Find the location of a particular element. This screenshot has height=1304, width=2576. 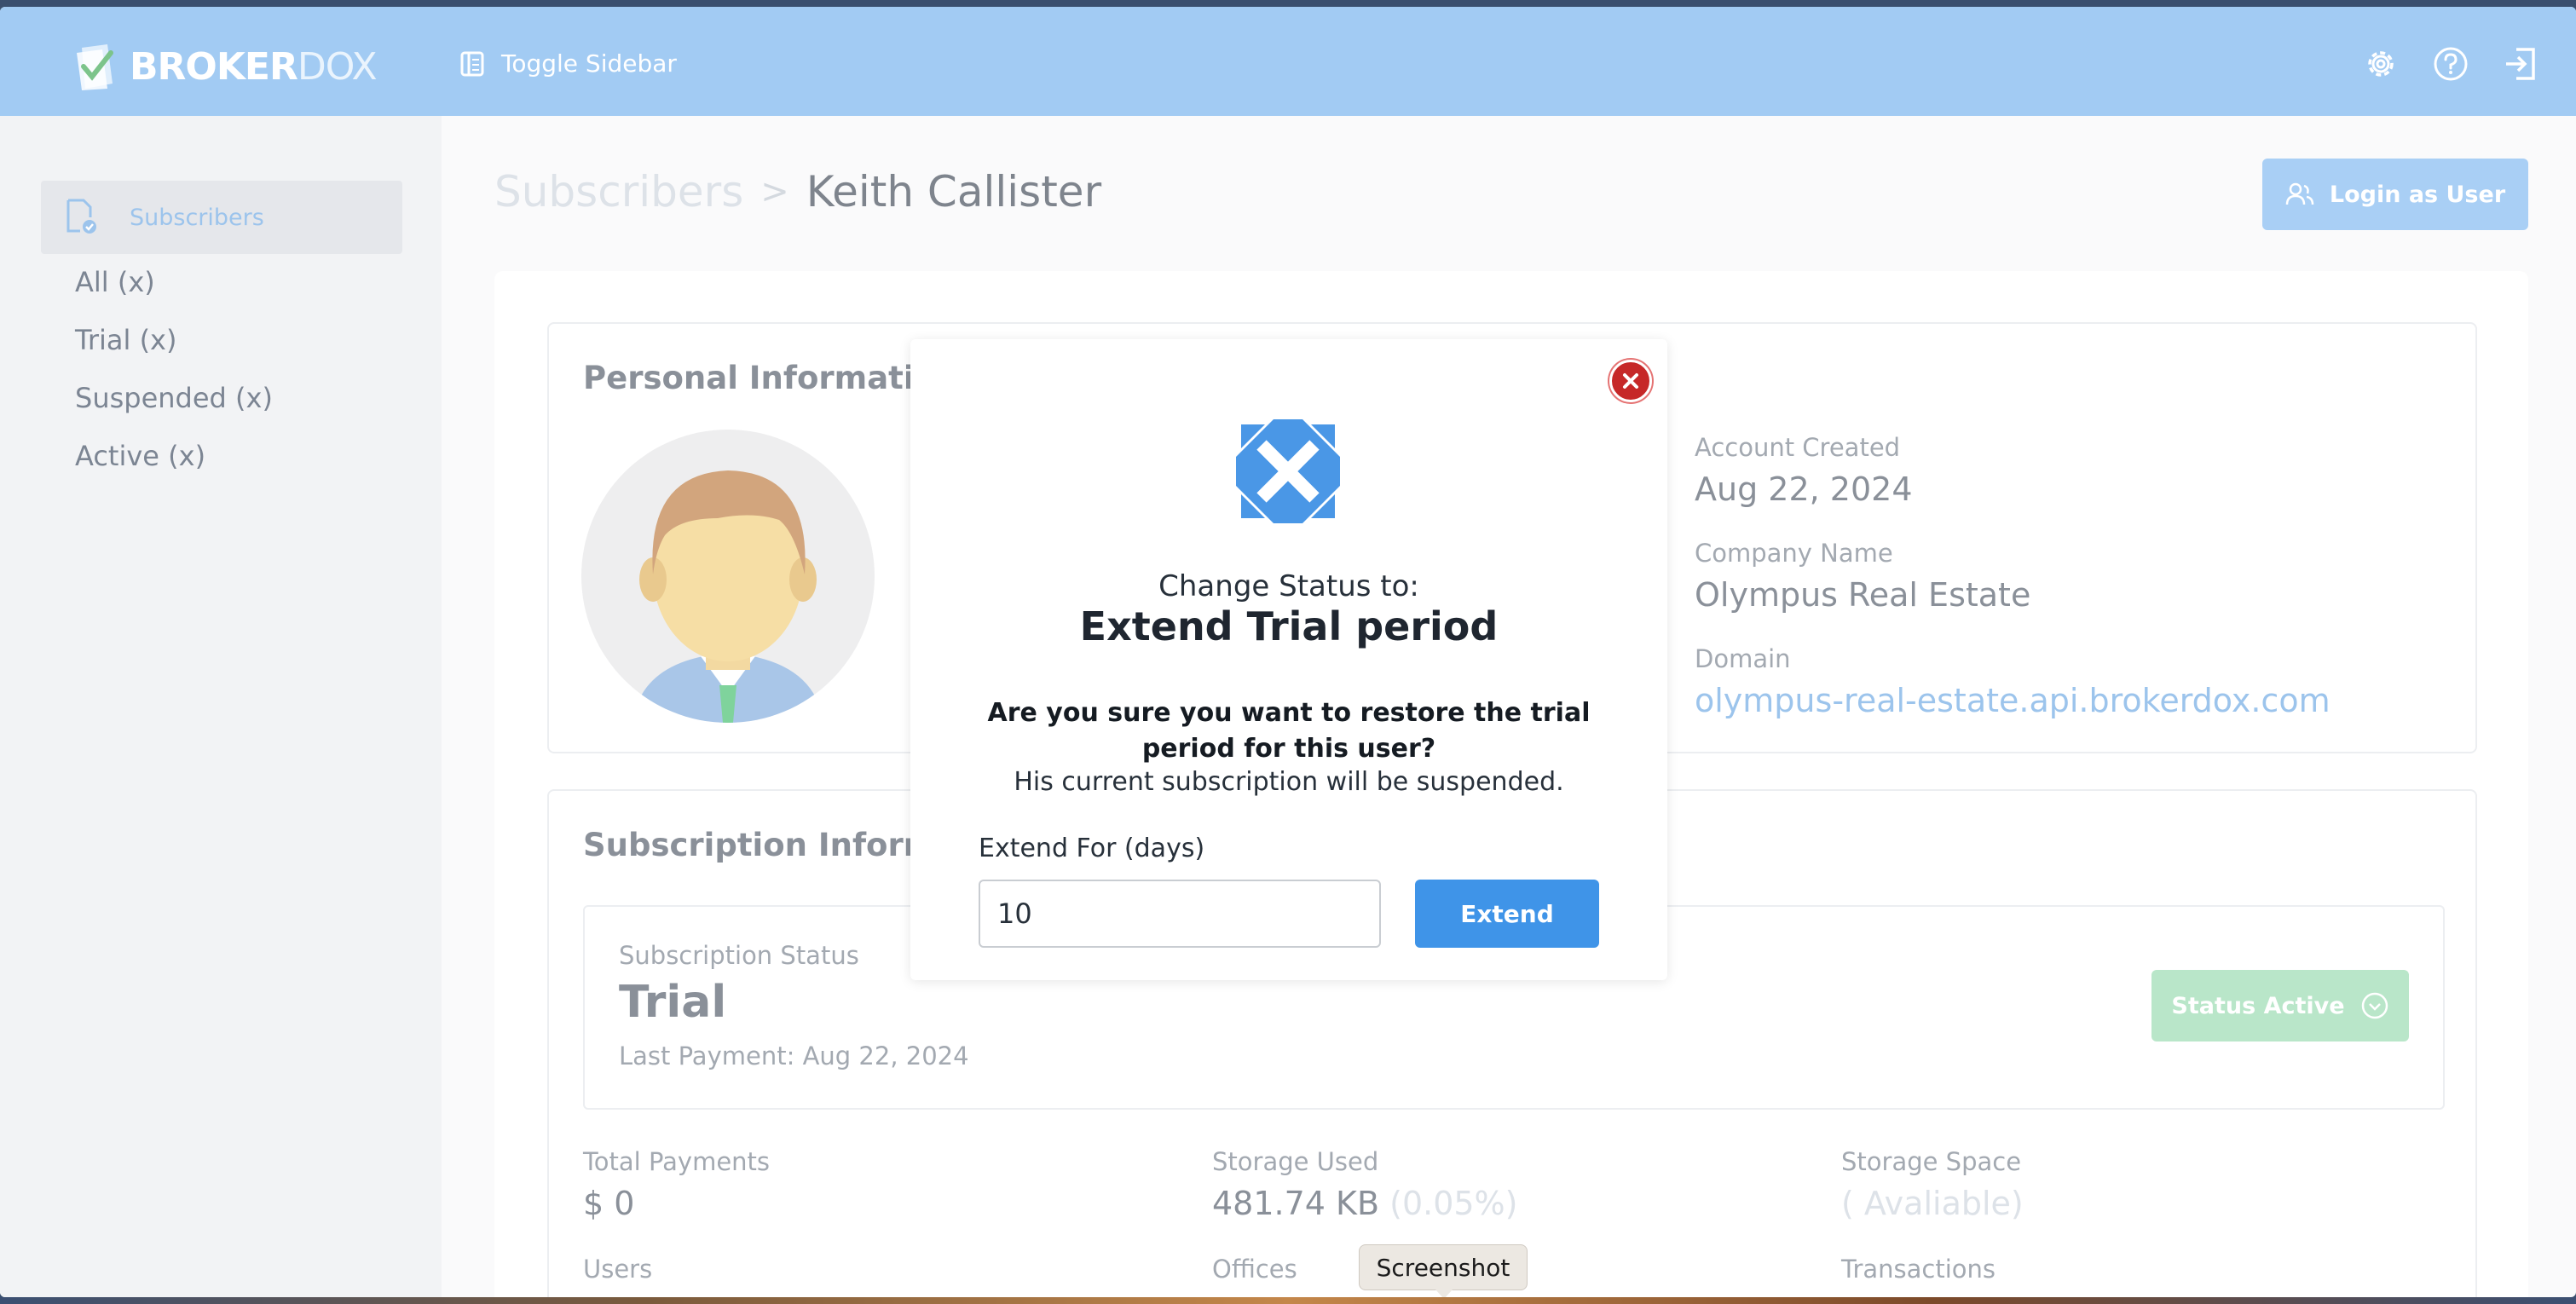

login-as-user-label: Login as User is located at coordinates (2417, 194).